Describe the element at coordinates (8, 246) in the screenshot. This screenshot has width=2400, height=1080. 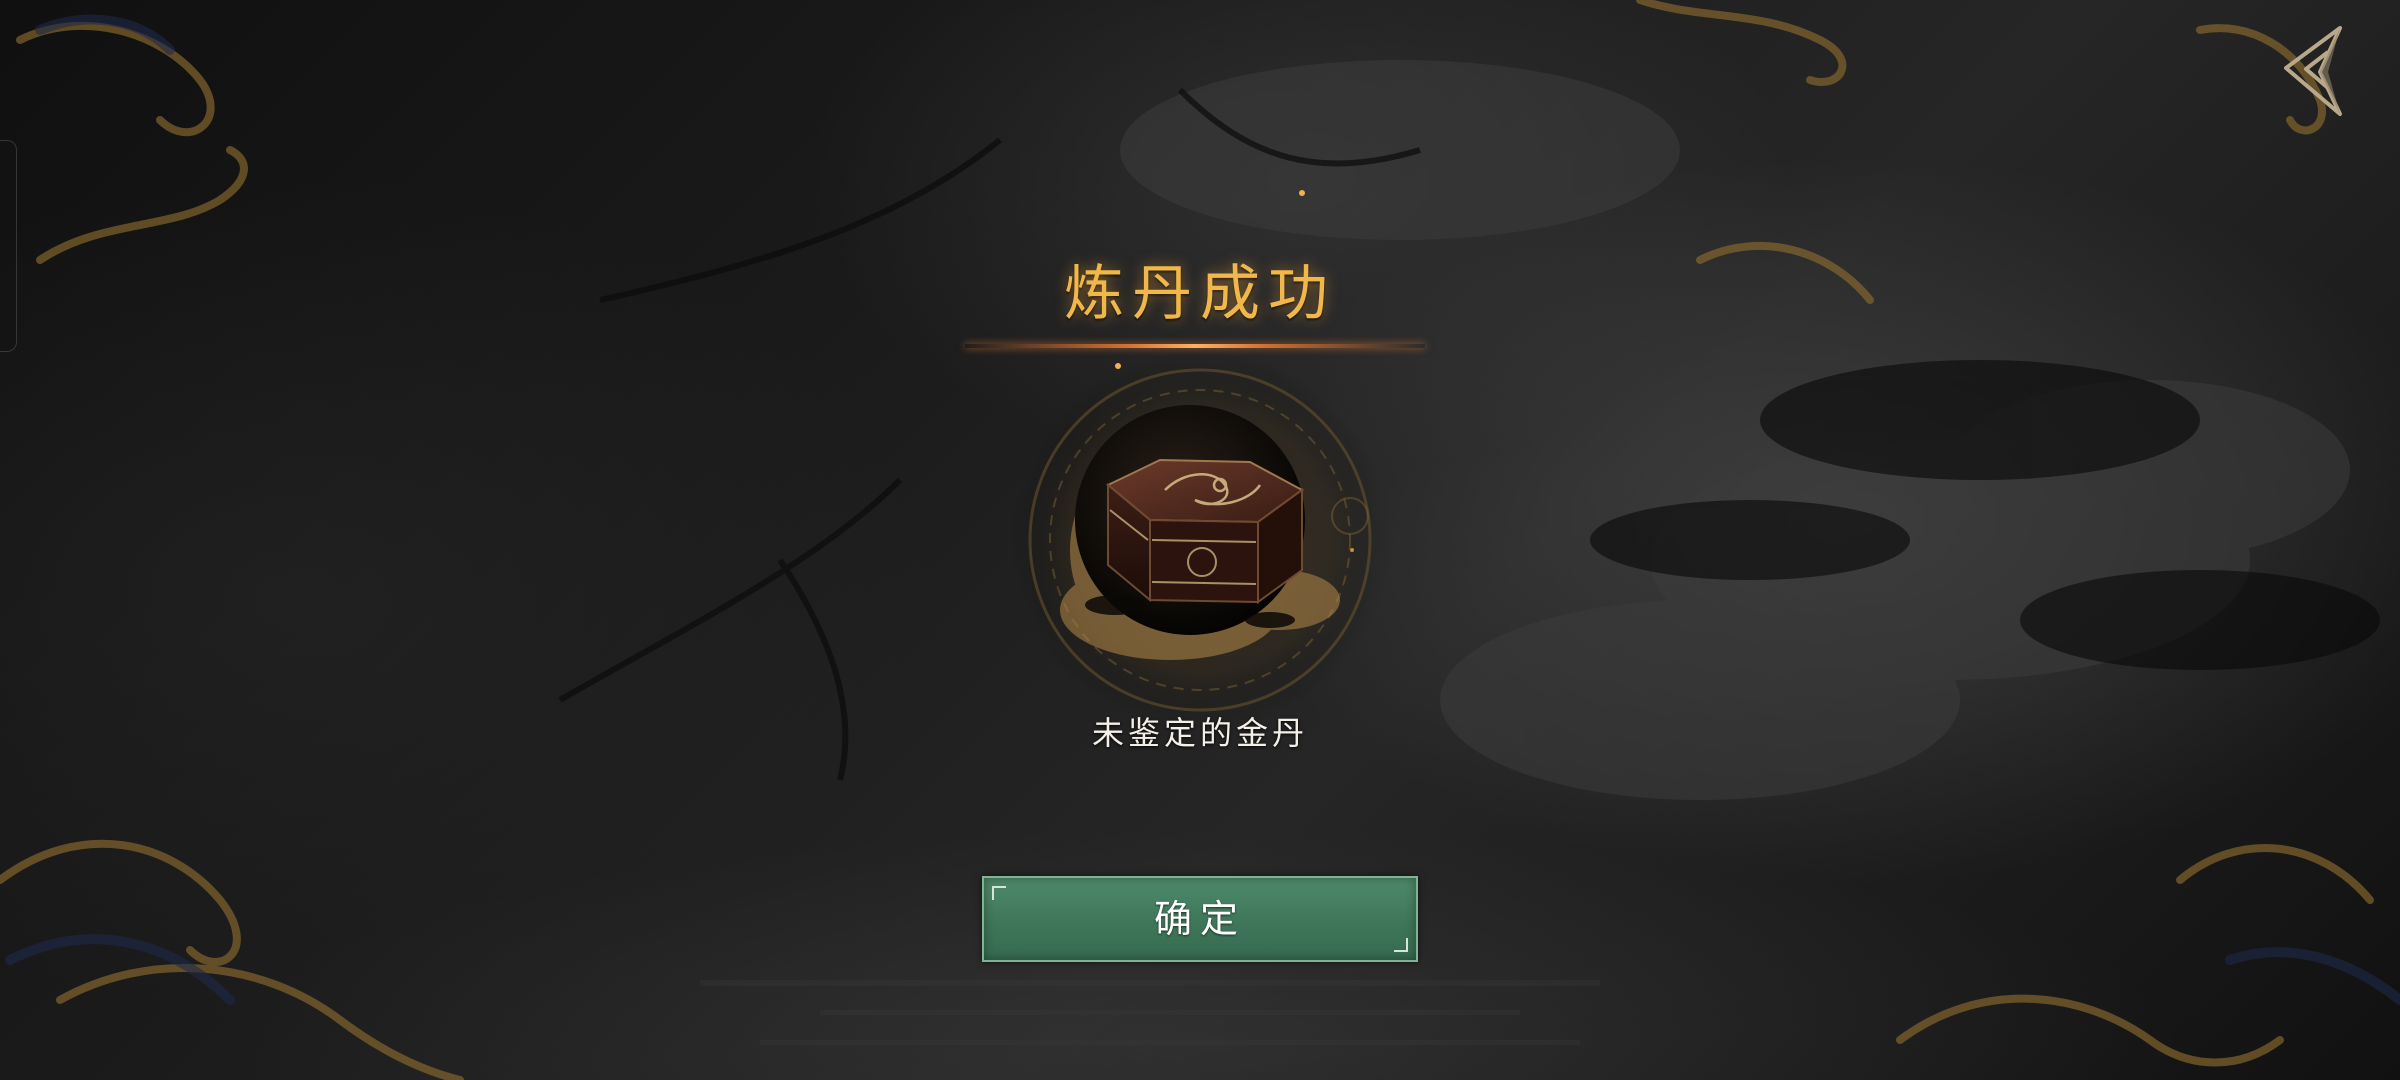
I see `side-edge-tab` at that location.